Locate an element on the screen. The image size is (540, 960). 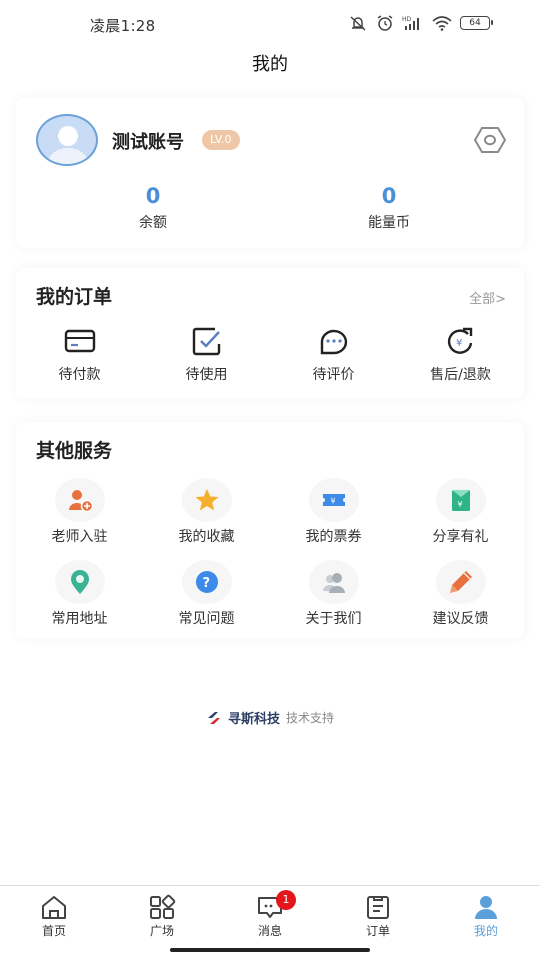
signal-icon: HD is located at coordinates (413, 23).